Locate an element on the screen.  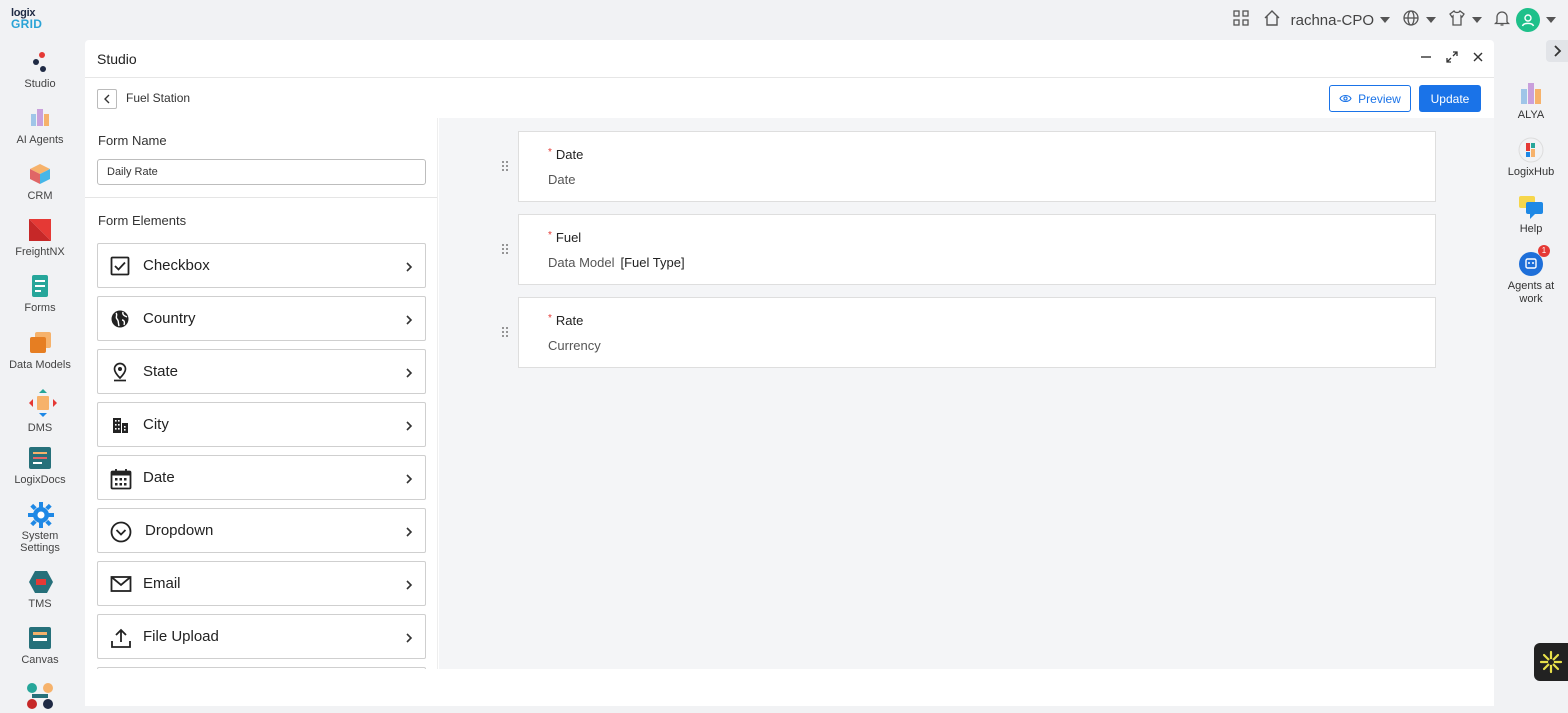
top-right-actions: rachna-CPO is located at coordinates (1394, 20).